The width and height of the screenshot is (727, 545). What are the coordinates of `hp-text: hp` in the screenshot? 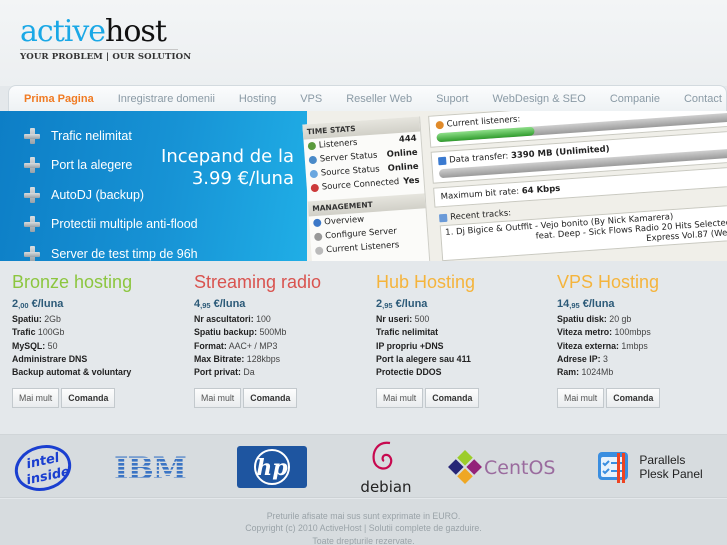 It's located at (272, 468).